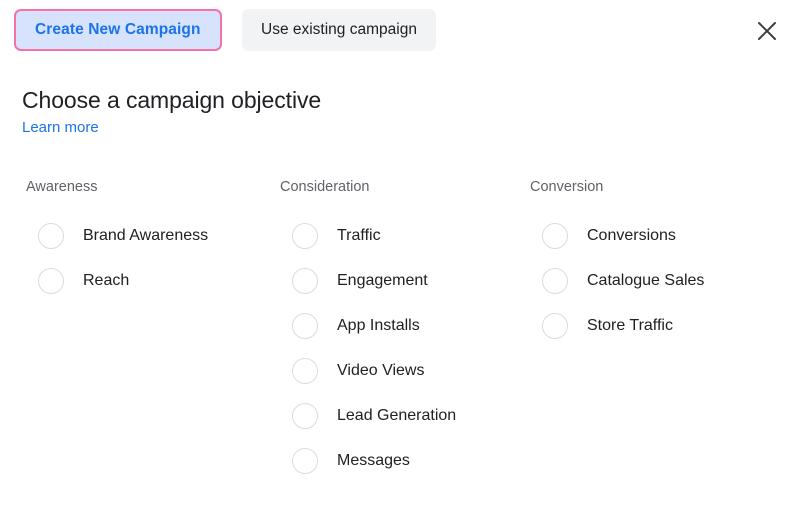  What do you see at coordinates (381, 370) in the screenshot?
I see `option-label-video-views: Video Views` at bounding box center [381, 370].